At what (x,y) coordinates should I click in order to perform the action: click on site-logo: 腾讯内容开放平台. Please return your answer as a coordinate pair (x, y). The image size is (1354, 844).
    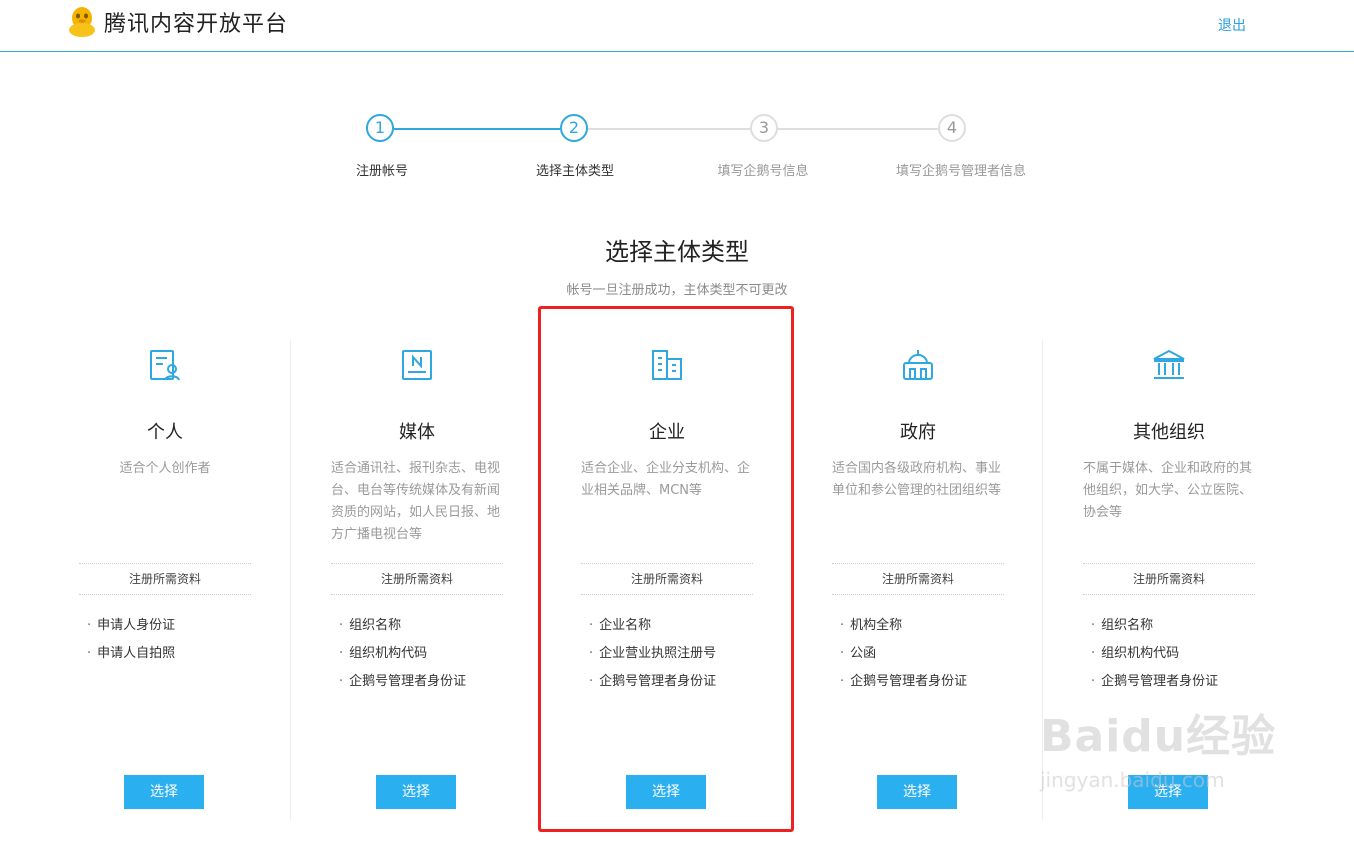
    Looking at the image, I should click on (177, 22).